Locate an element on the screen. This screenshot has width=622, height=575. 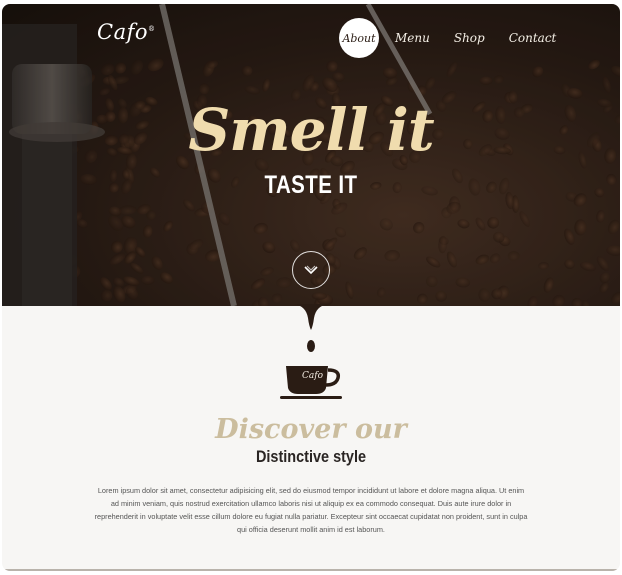
nav-item-menu: Menu is located at coordinates (412, 38).